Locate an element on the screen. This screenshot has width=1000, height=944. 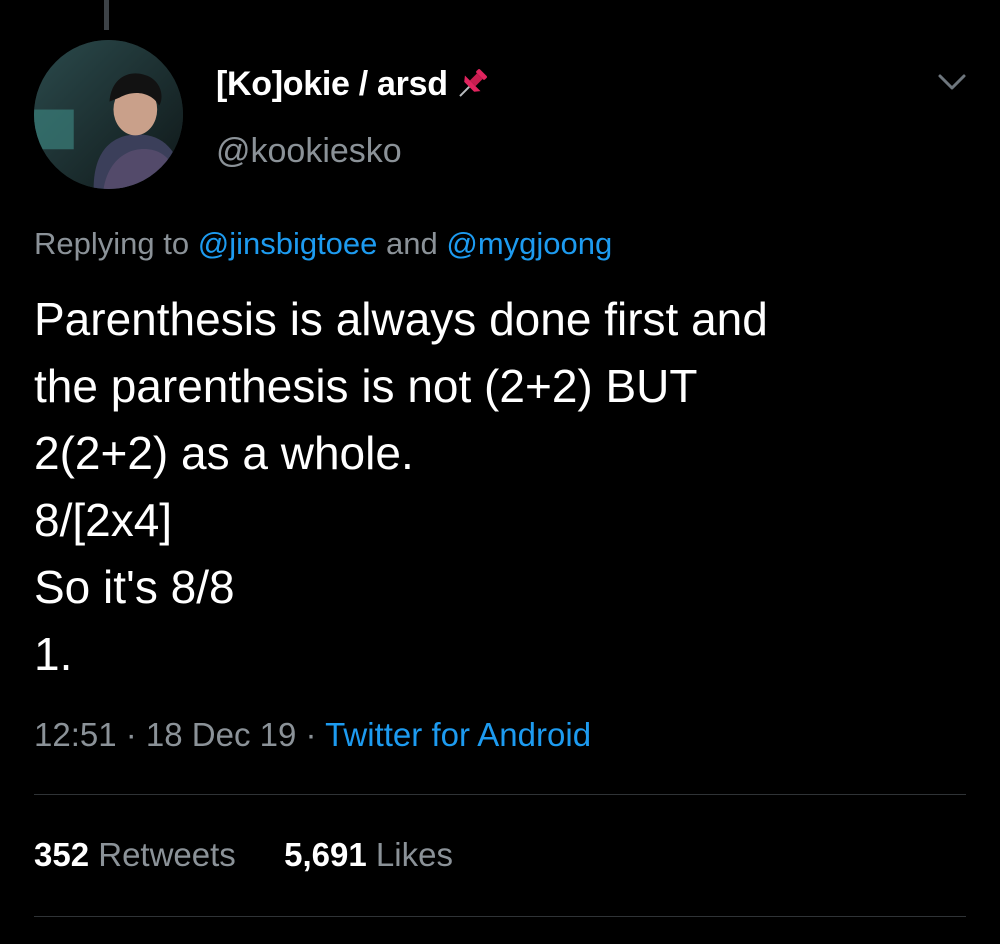
replying-to: Replying to @jinsbigtoee and @mygjoong is located at coordinates (323, 244).